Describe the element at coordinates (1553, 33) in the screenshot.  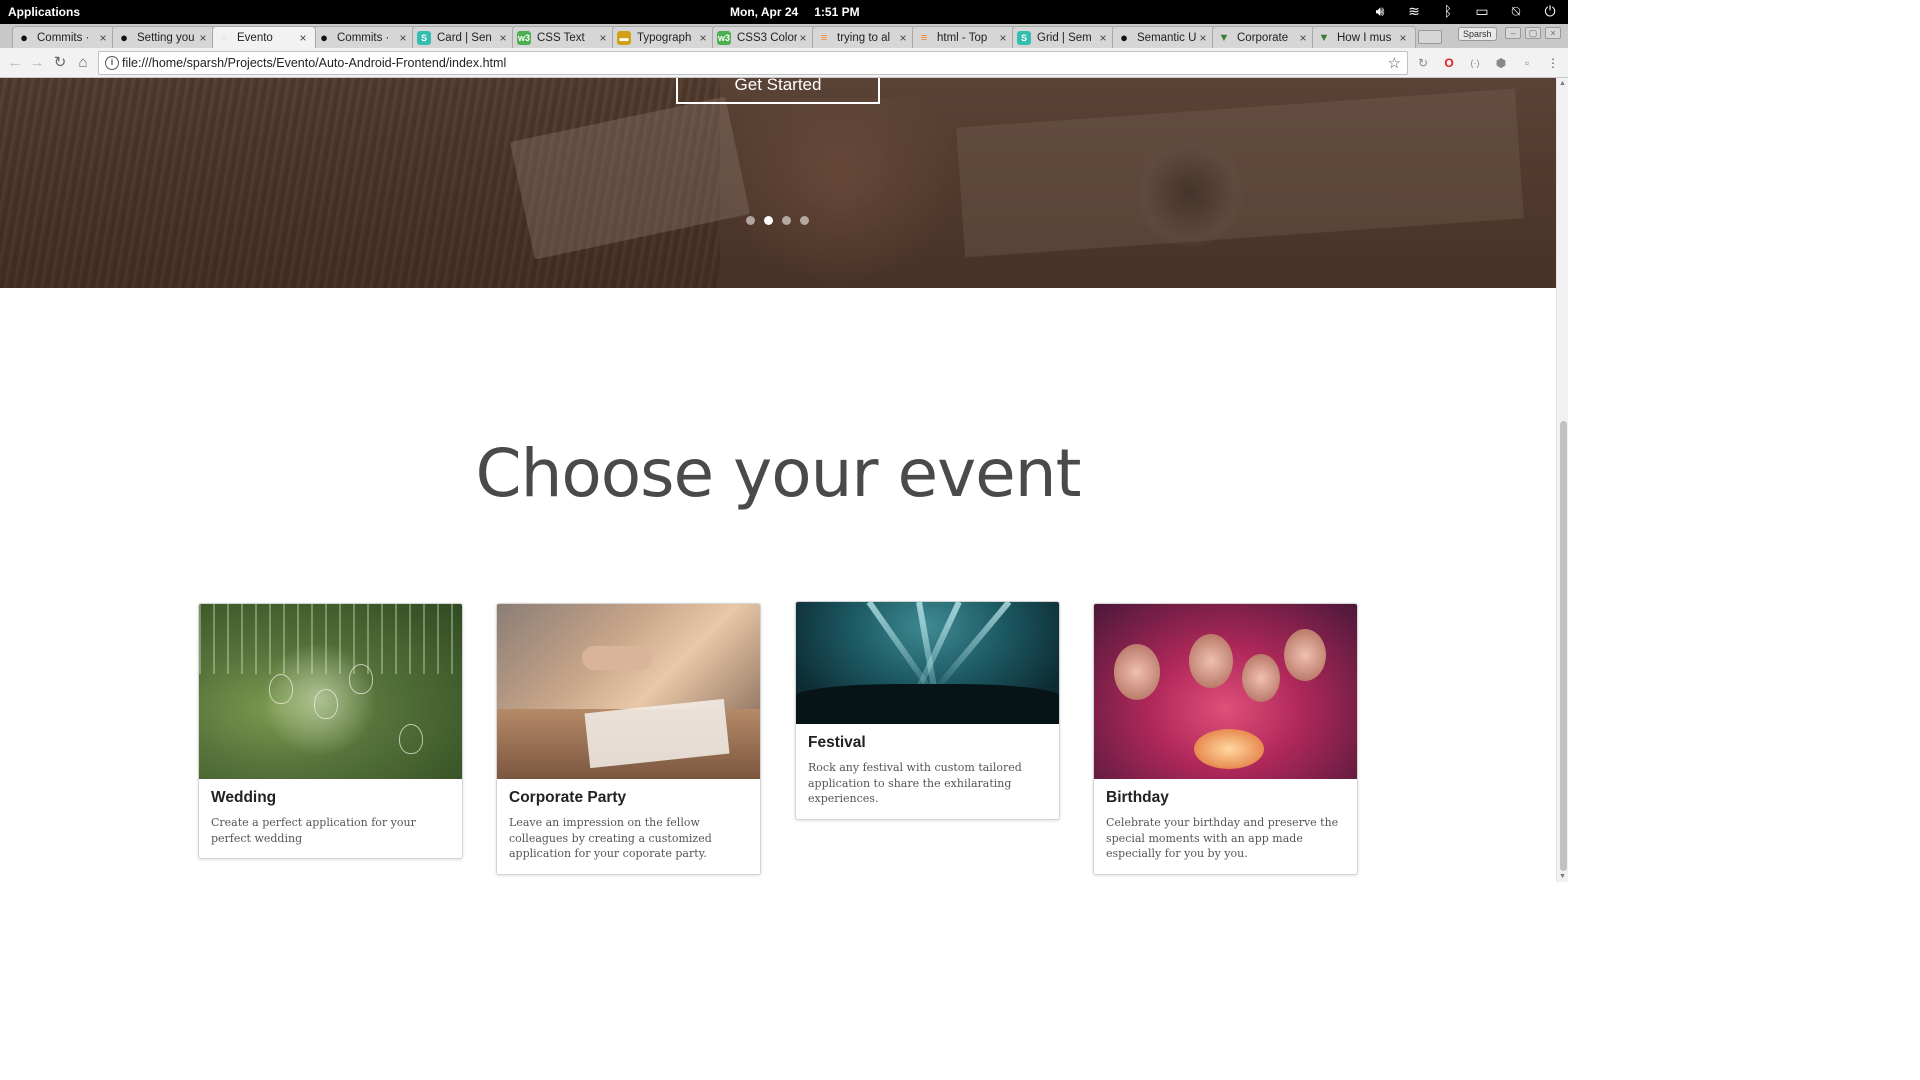
I see `close-window-icon: ×` at that location.